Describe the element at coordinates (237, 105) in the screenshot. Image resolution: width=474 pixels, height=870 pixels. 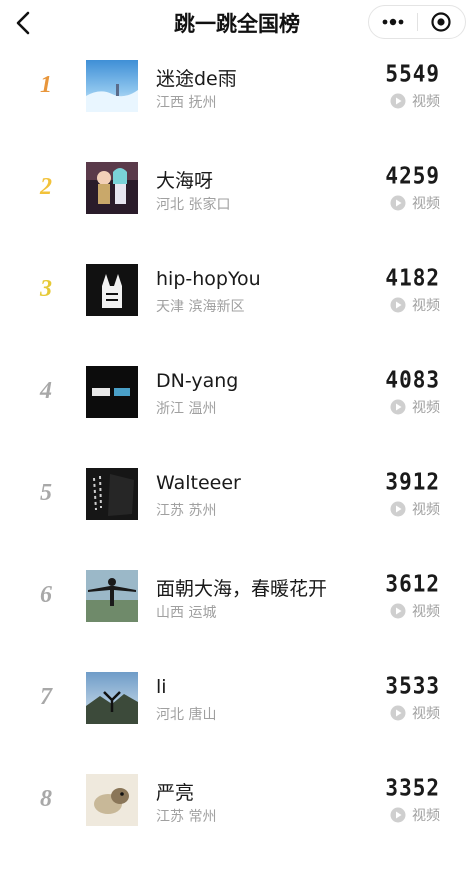
I see `list-item: 1 迷途de雨 江西 抚州 5549 视频` at that location.